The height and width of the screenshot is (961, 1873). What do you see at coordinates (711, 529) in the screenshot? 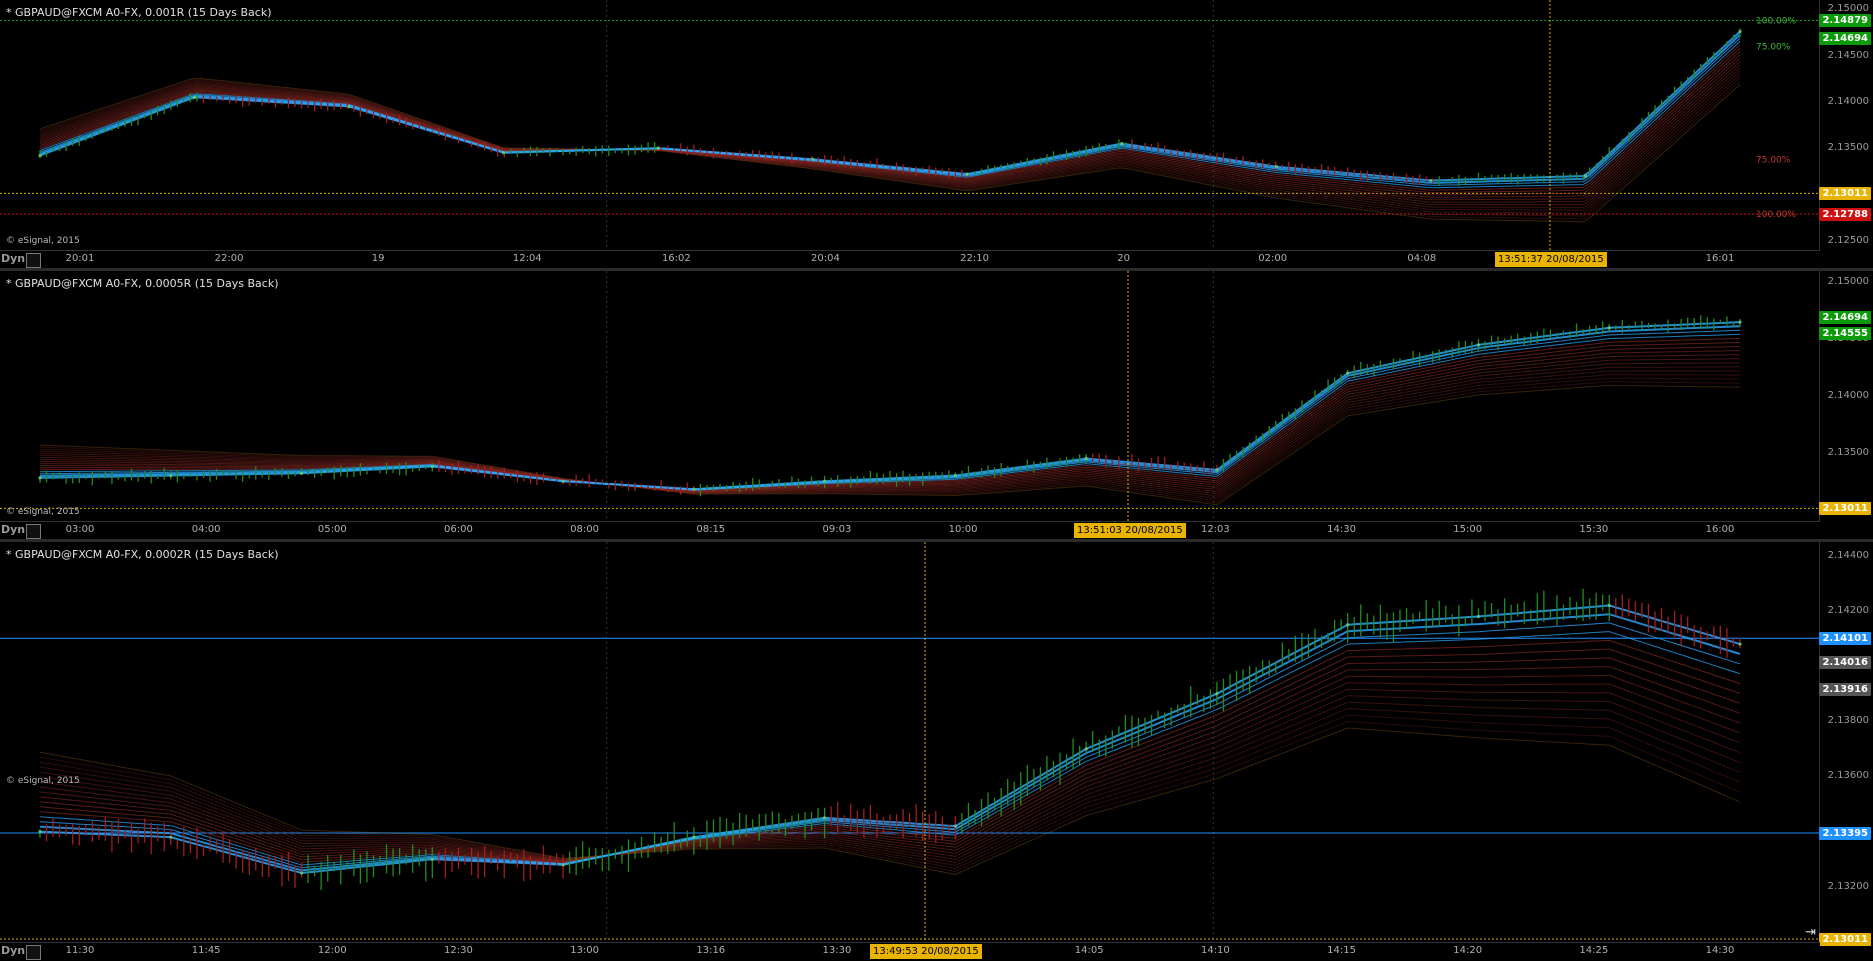
I see `time-tick-label: 08:15` at bounding box center [711, 529].